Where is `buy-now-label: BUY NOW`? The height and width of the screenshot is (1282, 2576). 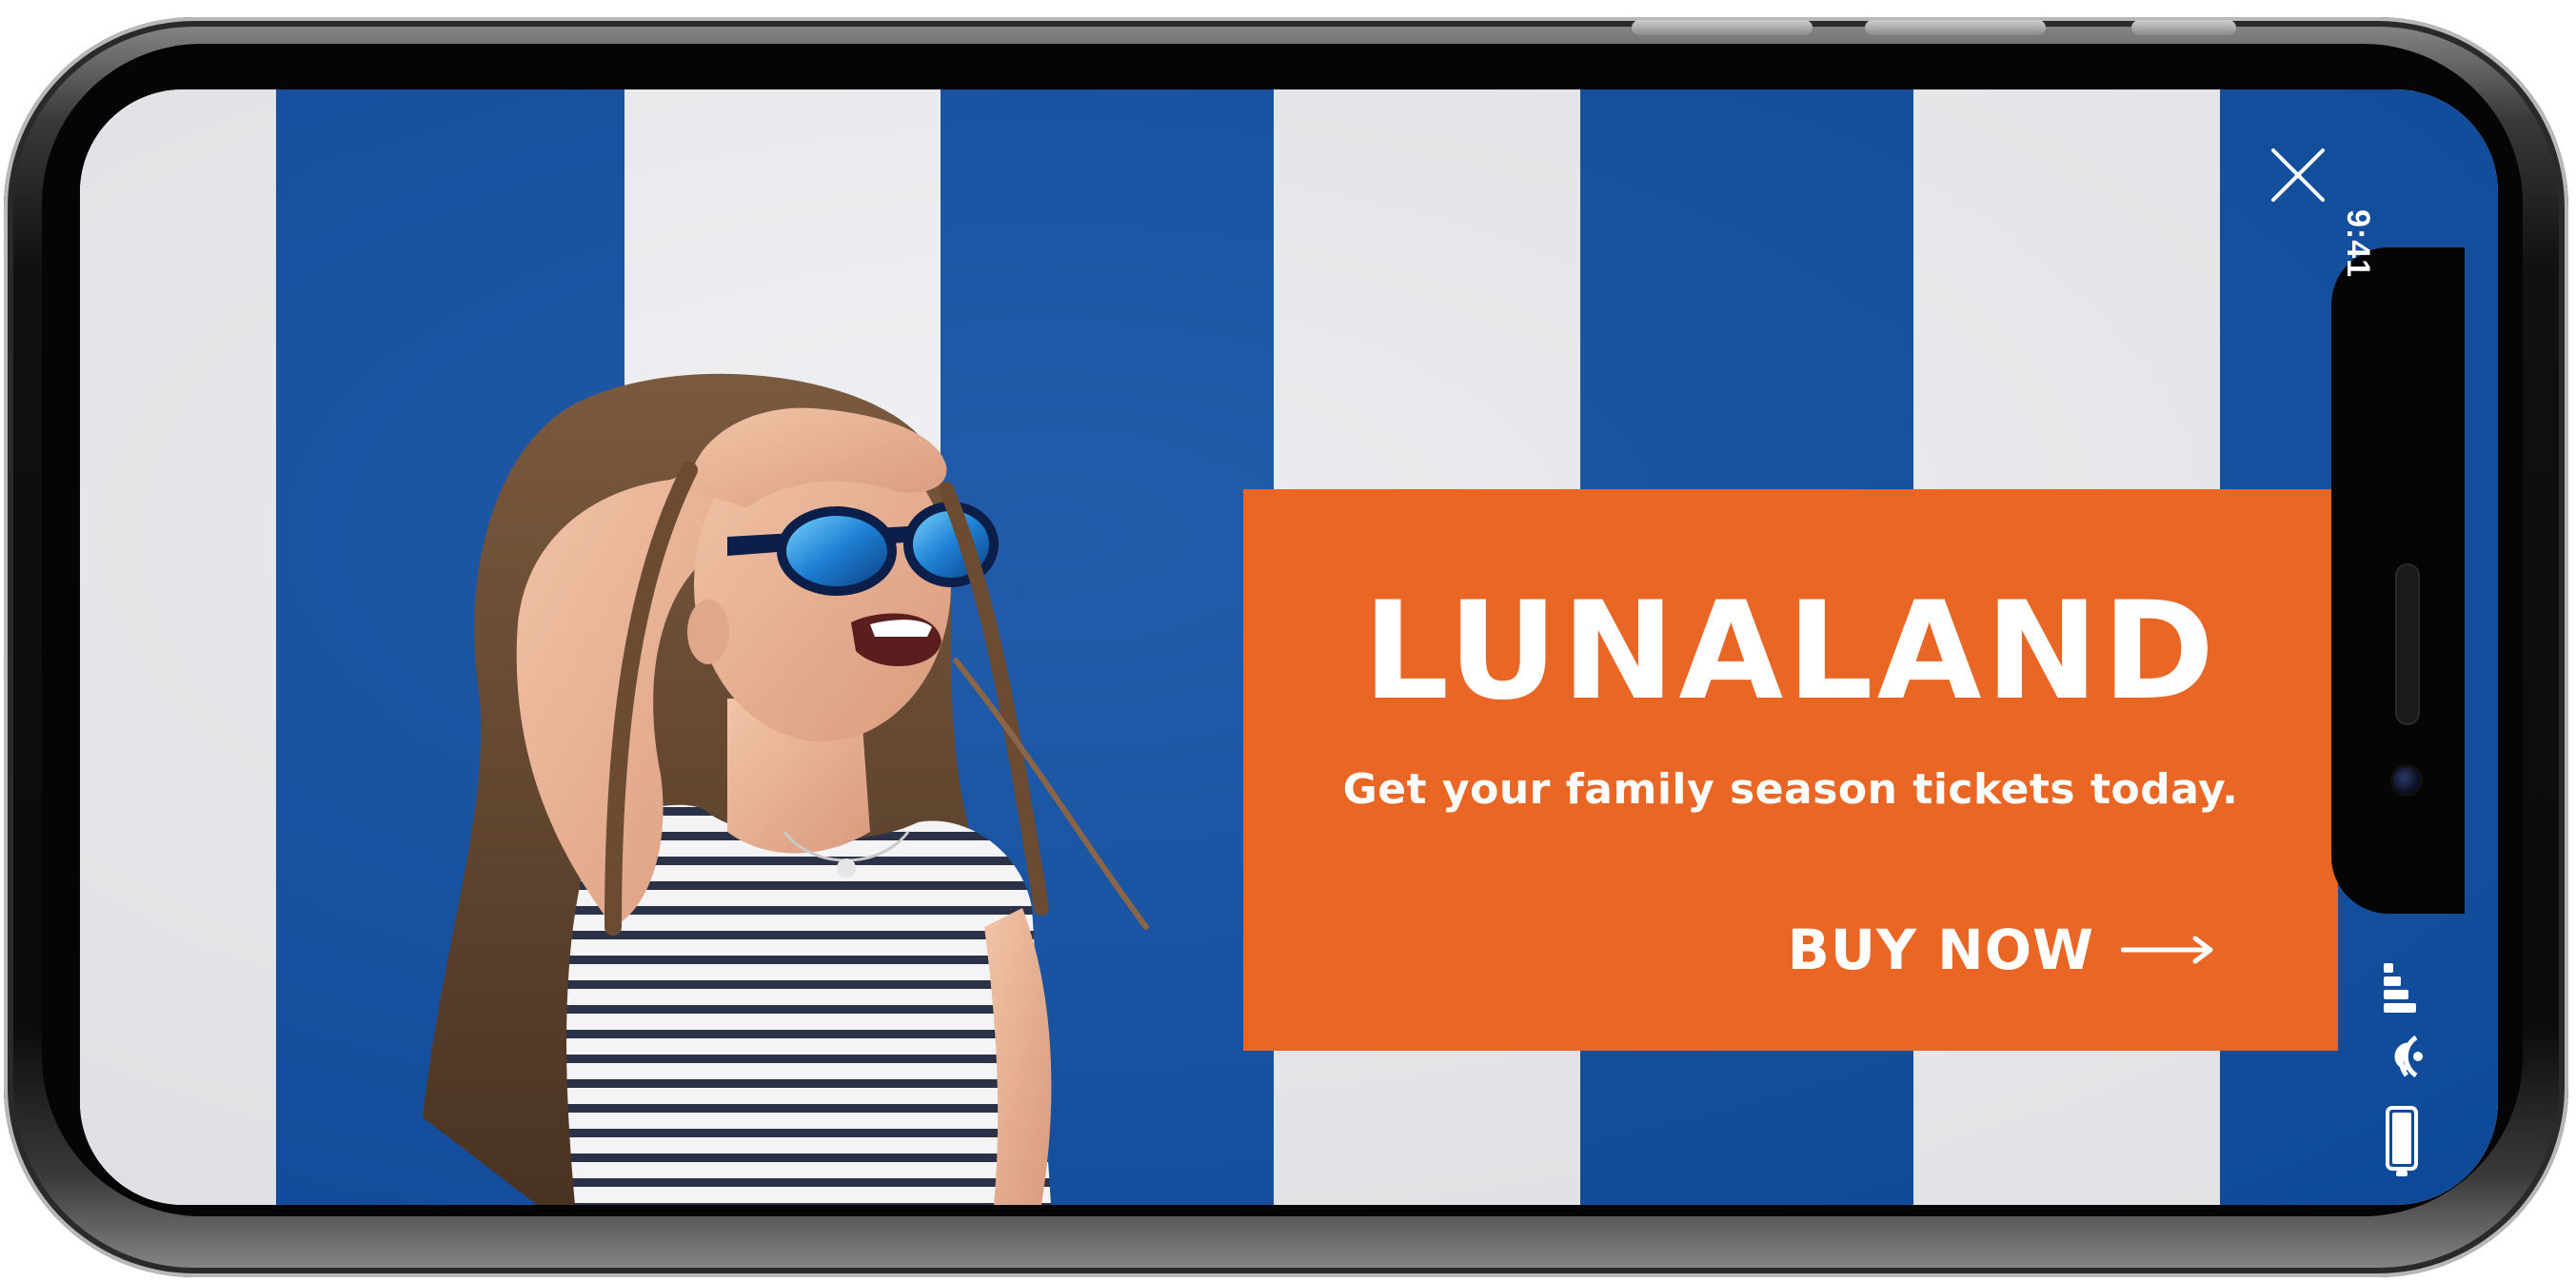 buy-now-label: BUY NOW is located at coordinates (1940, 949).